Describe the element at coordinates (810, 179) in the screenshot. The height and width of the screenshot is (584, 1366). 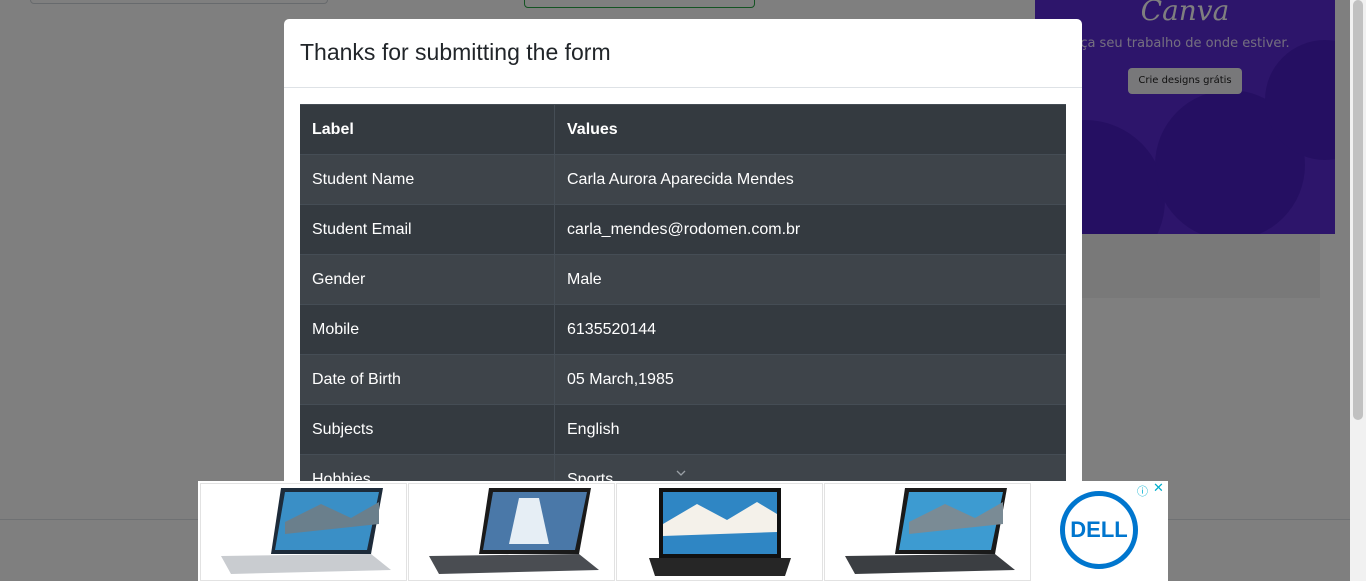
I see `row-value: Carla Aurora Aparecida Mendes` at that location.